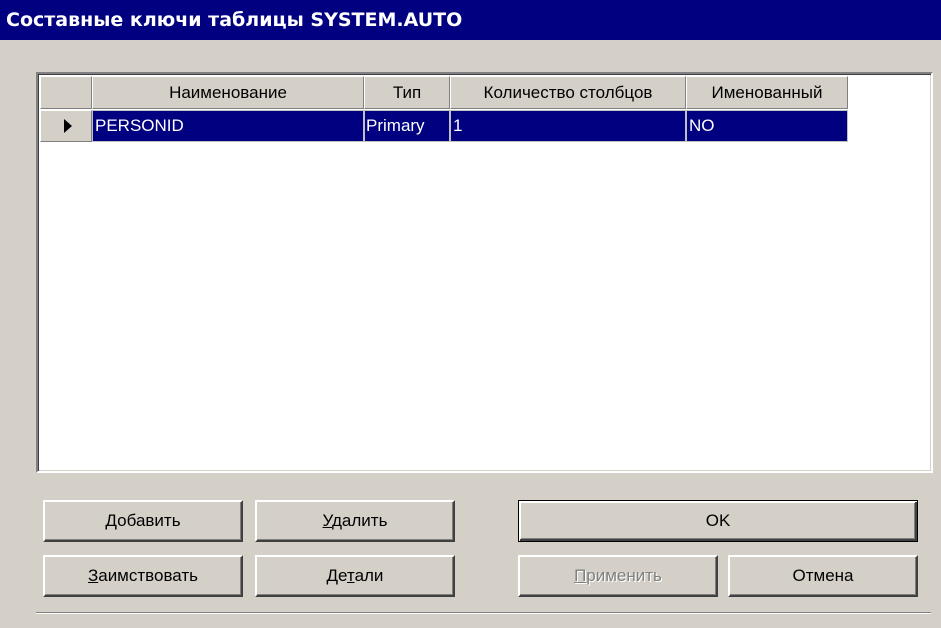 The width and height of the screenshot is (941, 628). I want to click on current-row-indicator, so click(66, 126).